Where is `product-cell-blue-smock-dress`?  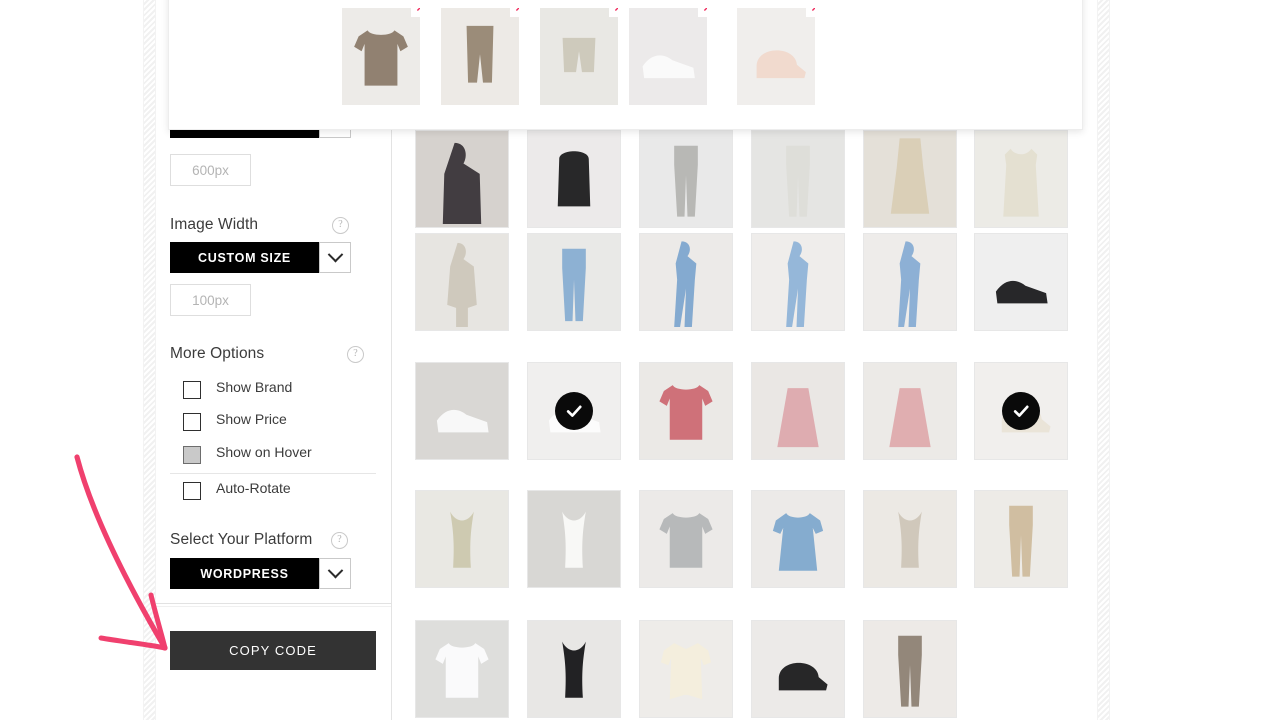 product-cell-blue-smock-dress is located at coordinates (798, 539).